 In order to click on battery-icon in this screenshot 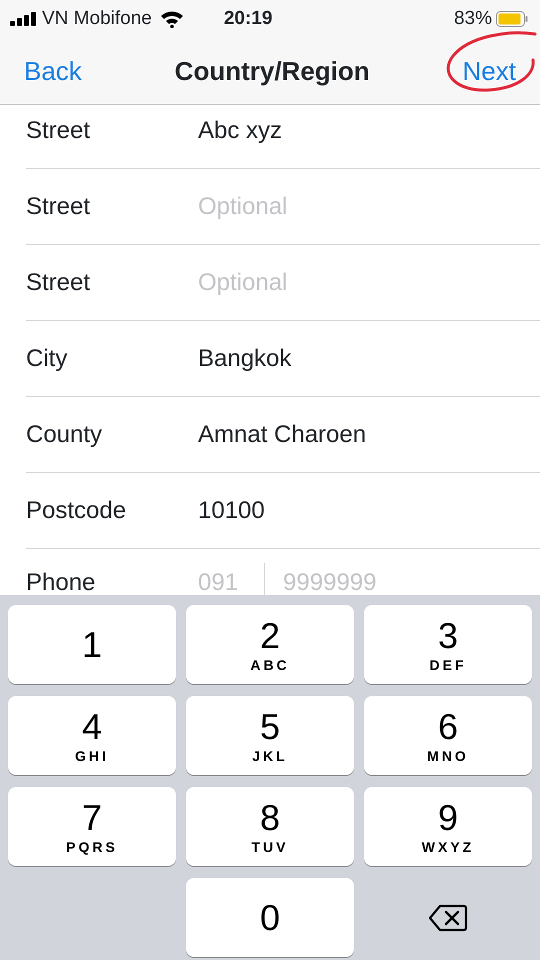, I will do `click(512, 19)`.